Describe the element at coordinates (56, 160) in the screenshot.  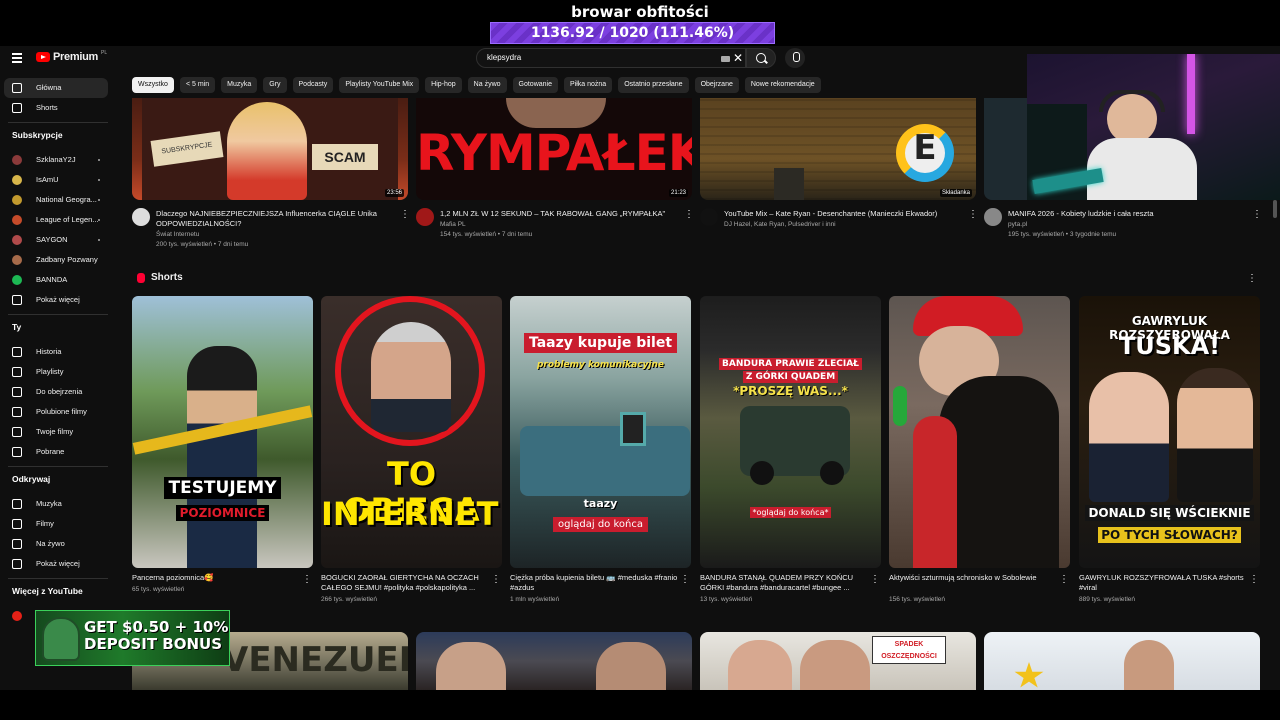
I see `subscription-item: SzklanaY2J` at that location.